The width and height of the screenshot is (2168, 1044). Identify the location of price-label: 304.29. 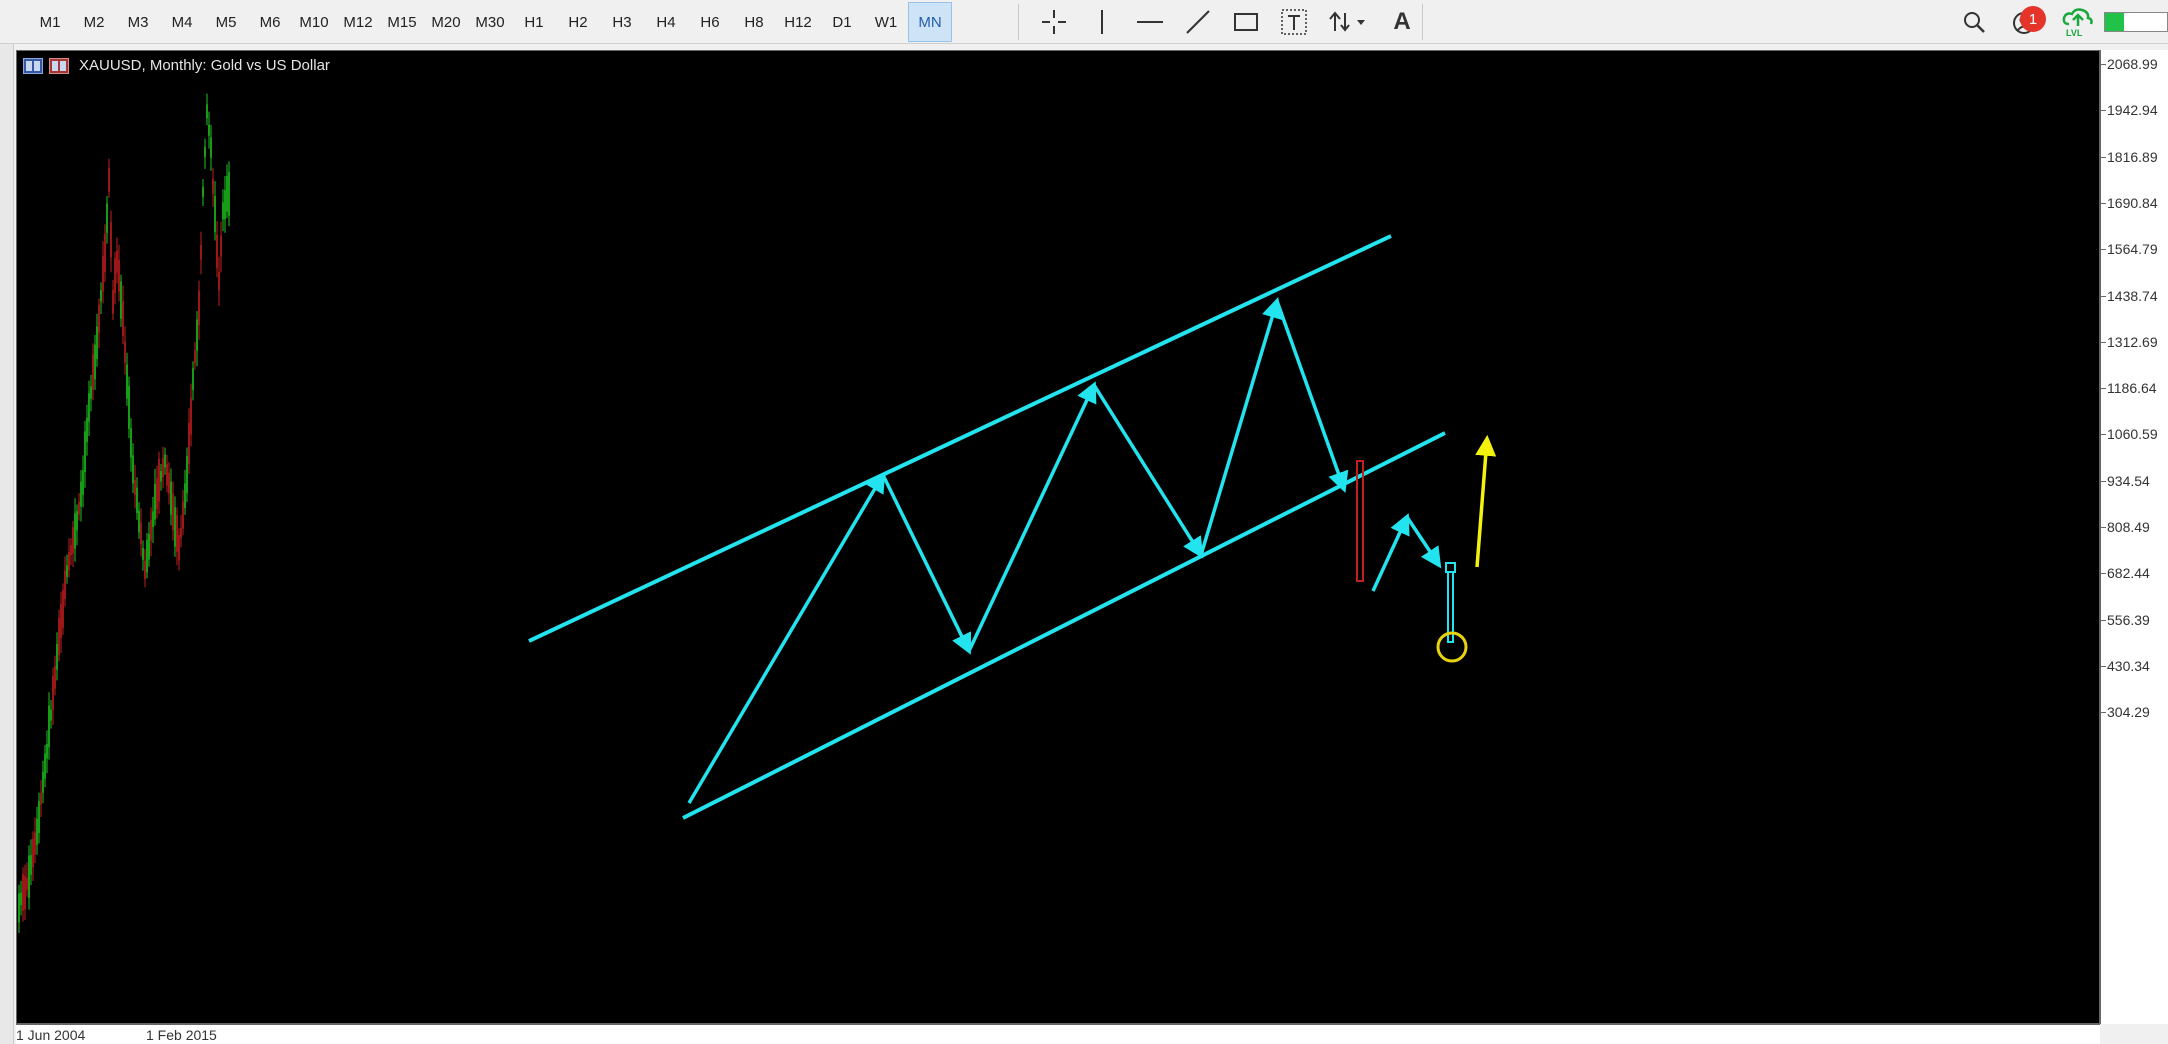
(2128, 712).